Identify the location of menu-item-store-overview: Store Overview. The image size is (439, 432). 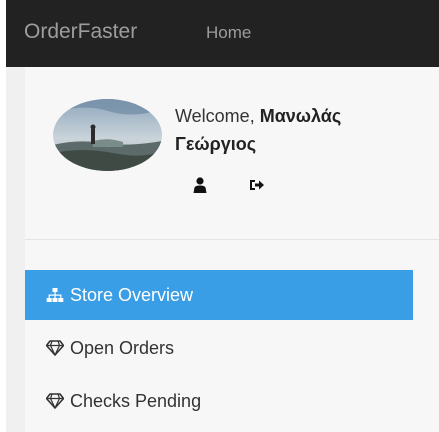
(219, 295).